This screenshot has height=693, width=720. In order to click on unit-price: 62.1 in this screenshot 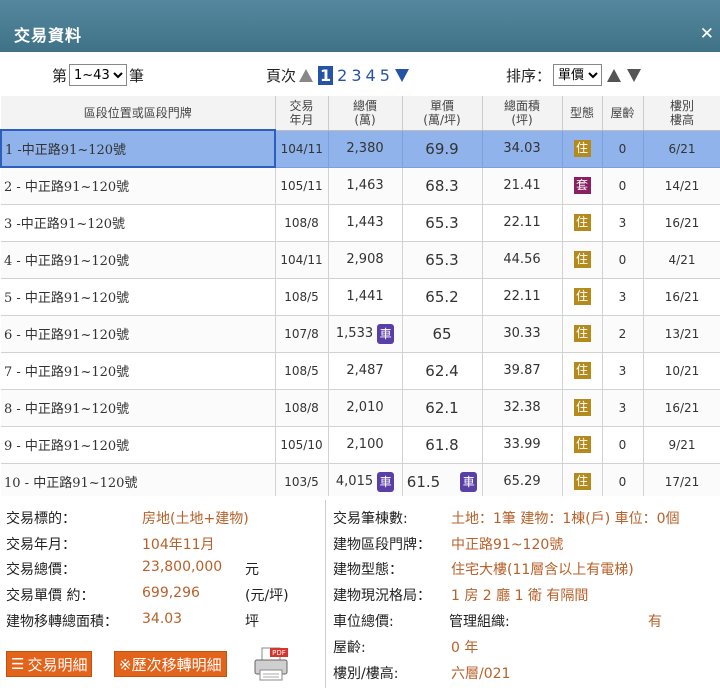, I will do `click(442, 407)`.